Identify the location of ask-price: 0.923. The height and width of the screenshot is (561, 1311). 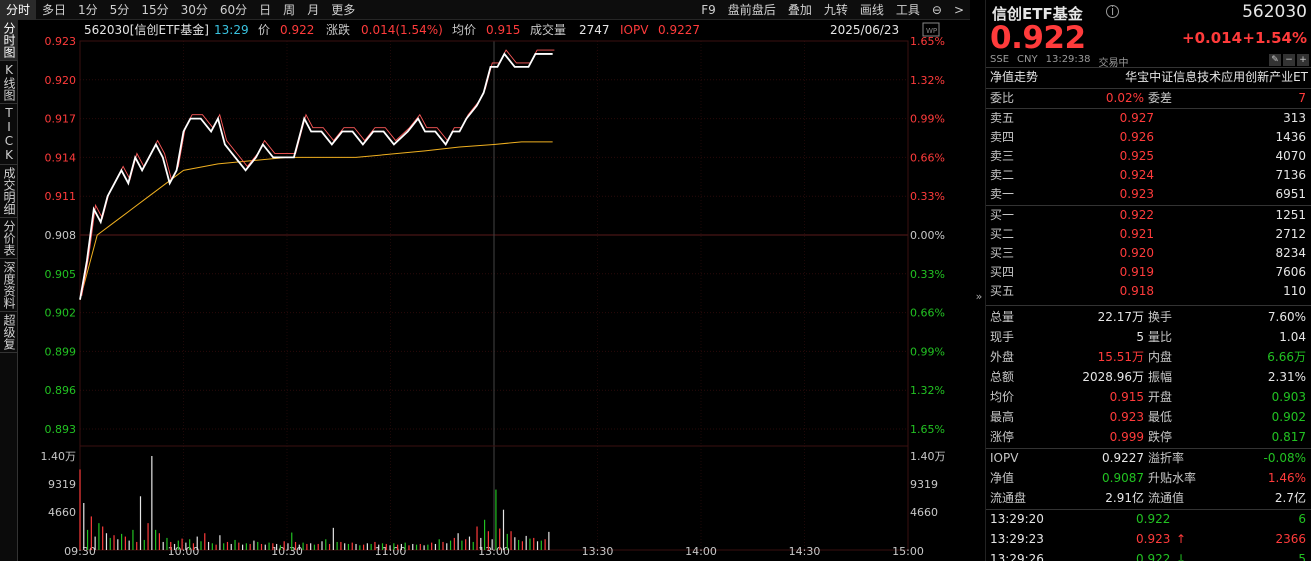
(1136, 194).